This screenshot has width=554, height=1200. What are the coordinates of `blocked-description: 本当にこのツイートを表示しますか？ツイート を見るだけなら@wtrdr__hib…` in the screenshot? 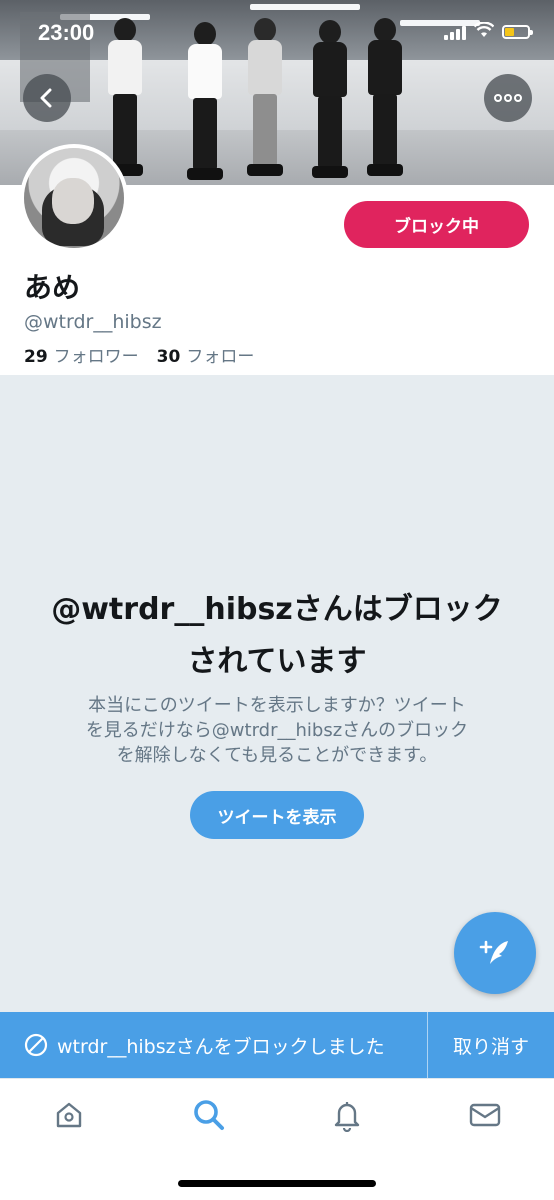 It's located at (277, 730).